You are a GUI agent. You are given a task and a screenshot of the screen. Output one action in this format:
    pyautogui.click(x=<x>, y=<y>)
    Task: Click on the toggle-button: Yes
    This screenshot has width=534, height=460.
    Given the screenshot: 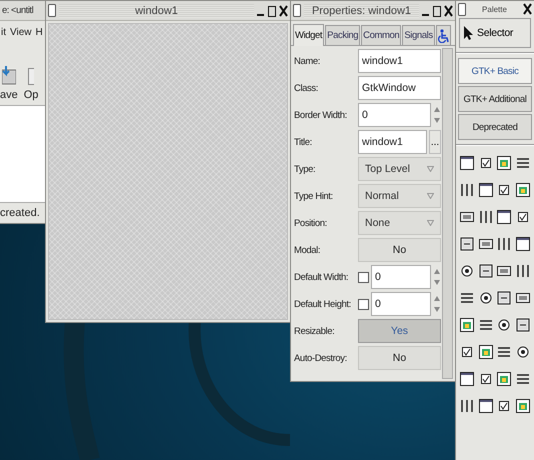 What is the action you would take?
    pyautogui.click(x=399, y=331)
    